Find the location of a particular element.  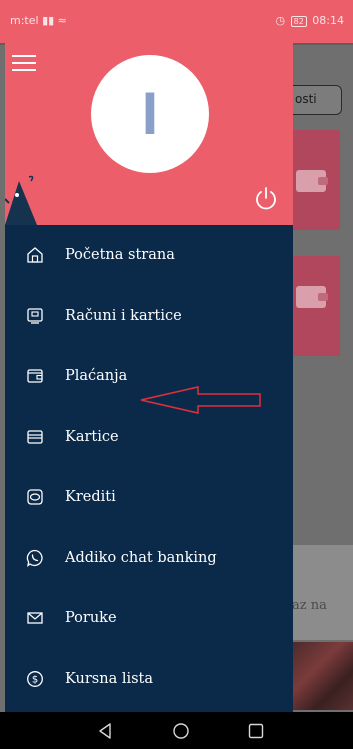

system-navigation-bar is located at coordinates (176, 730).